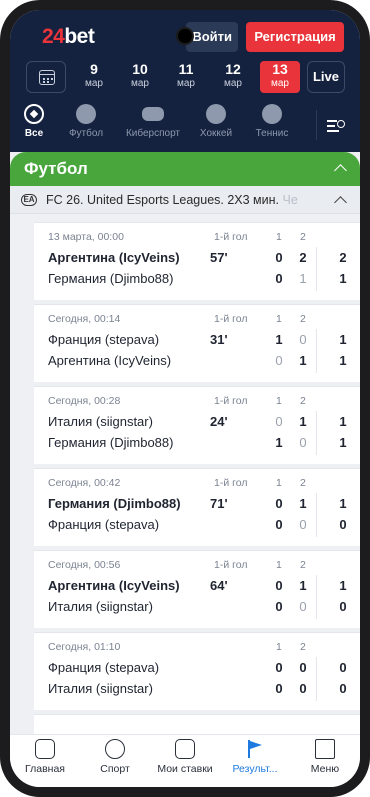 This screenshot has height=797, width=370. I want to click on score-half2-away: 1, so click(303, 360).